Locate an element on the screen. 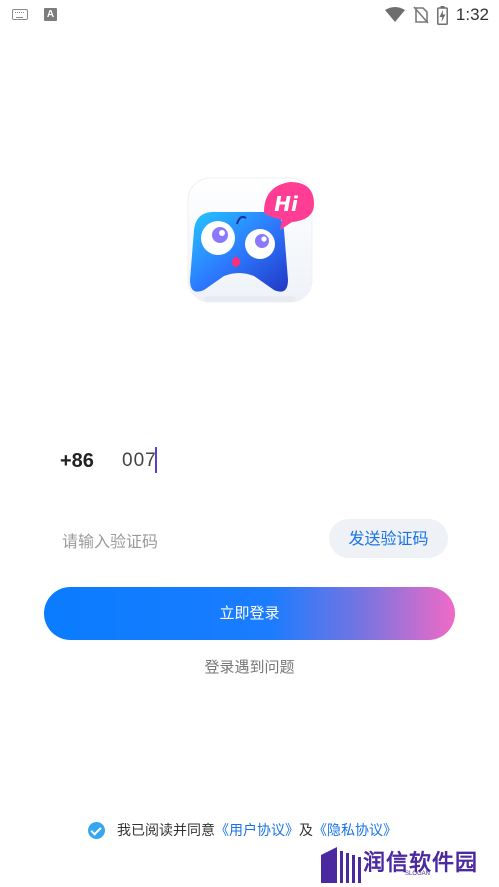 The image size is (499, 887). battery-charging-icon is located at coordinates (442, 15).